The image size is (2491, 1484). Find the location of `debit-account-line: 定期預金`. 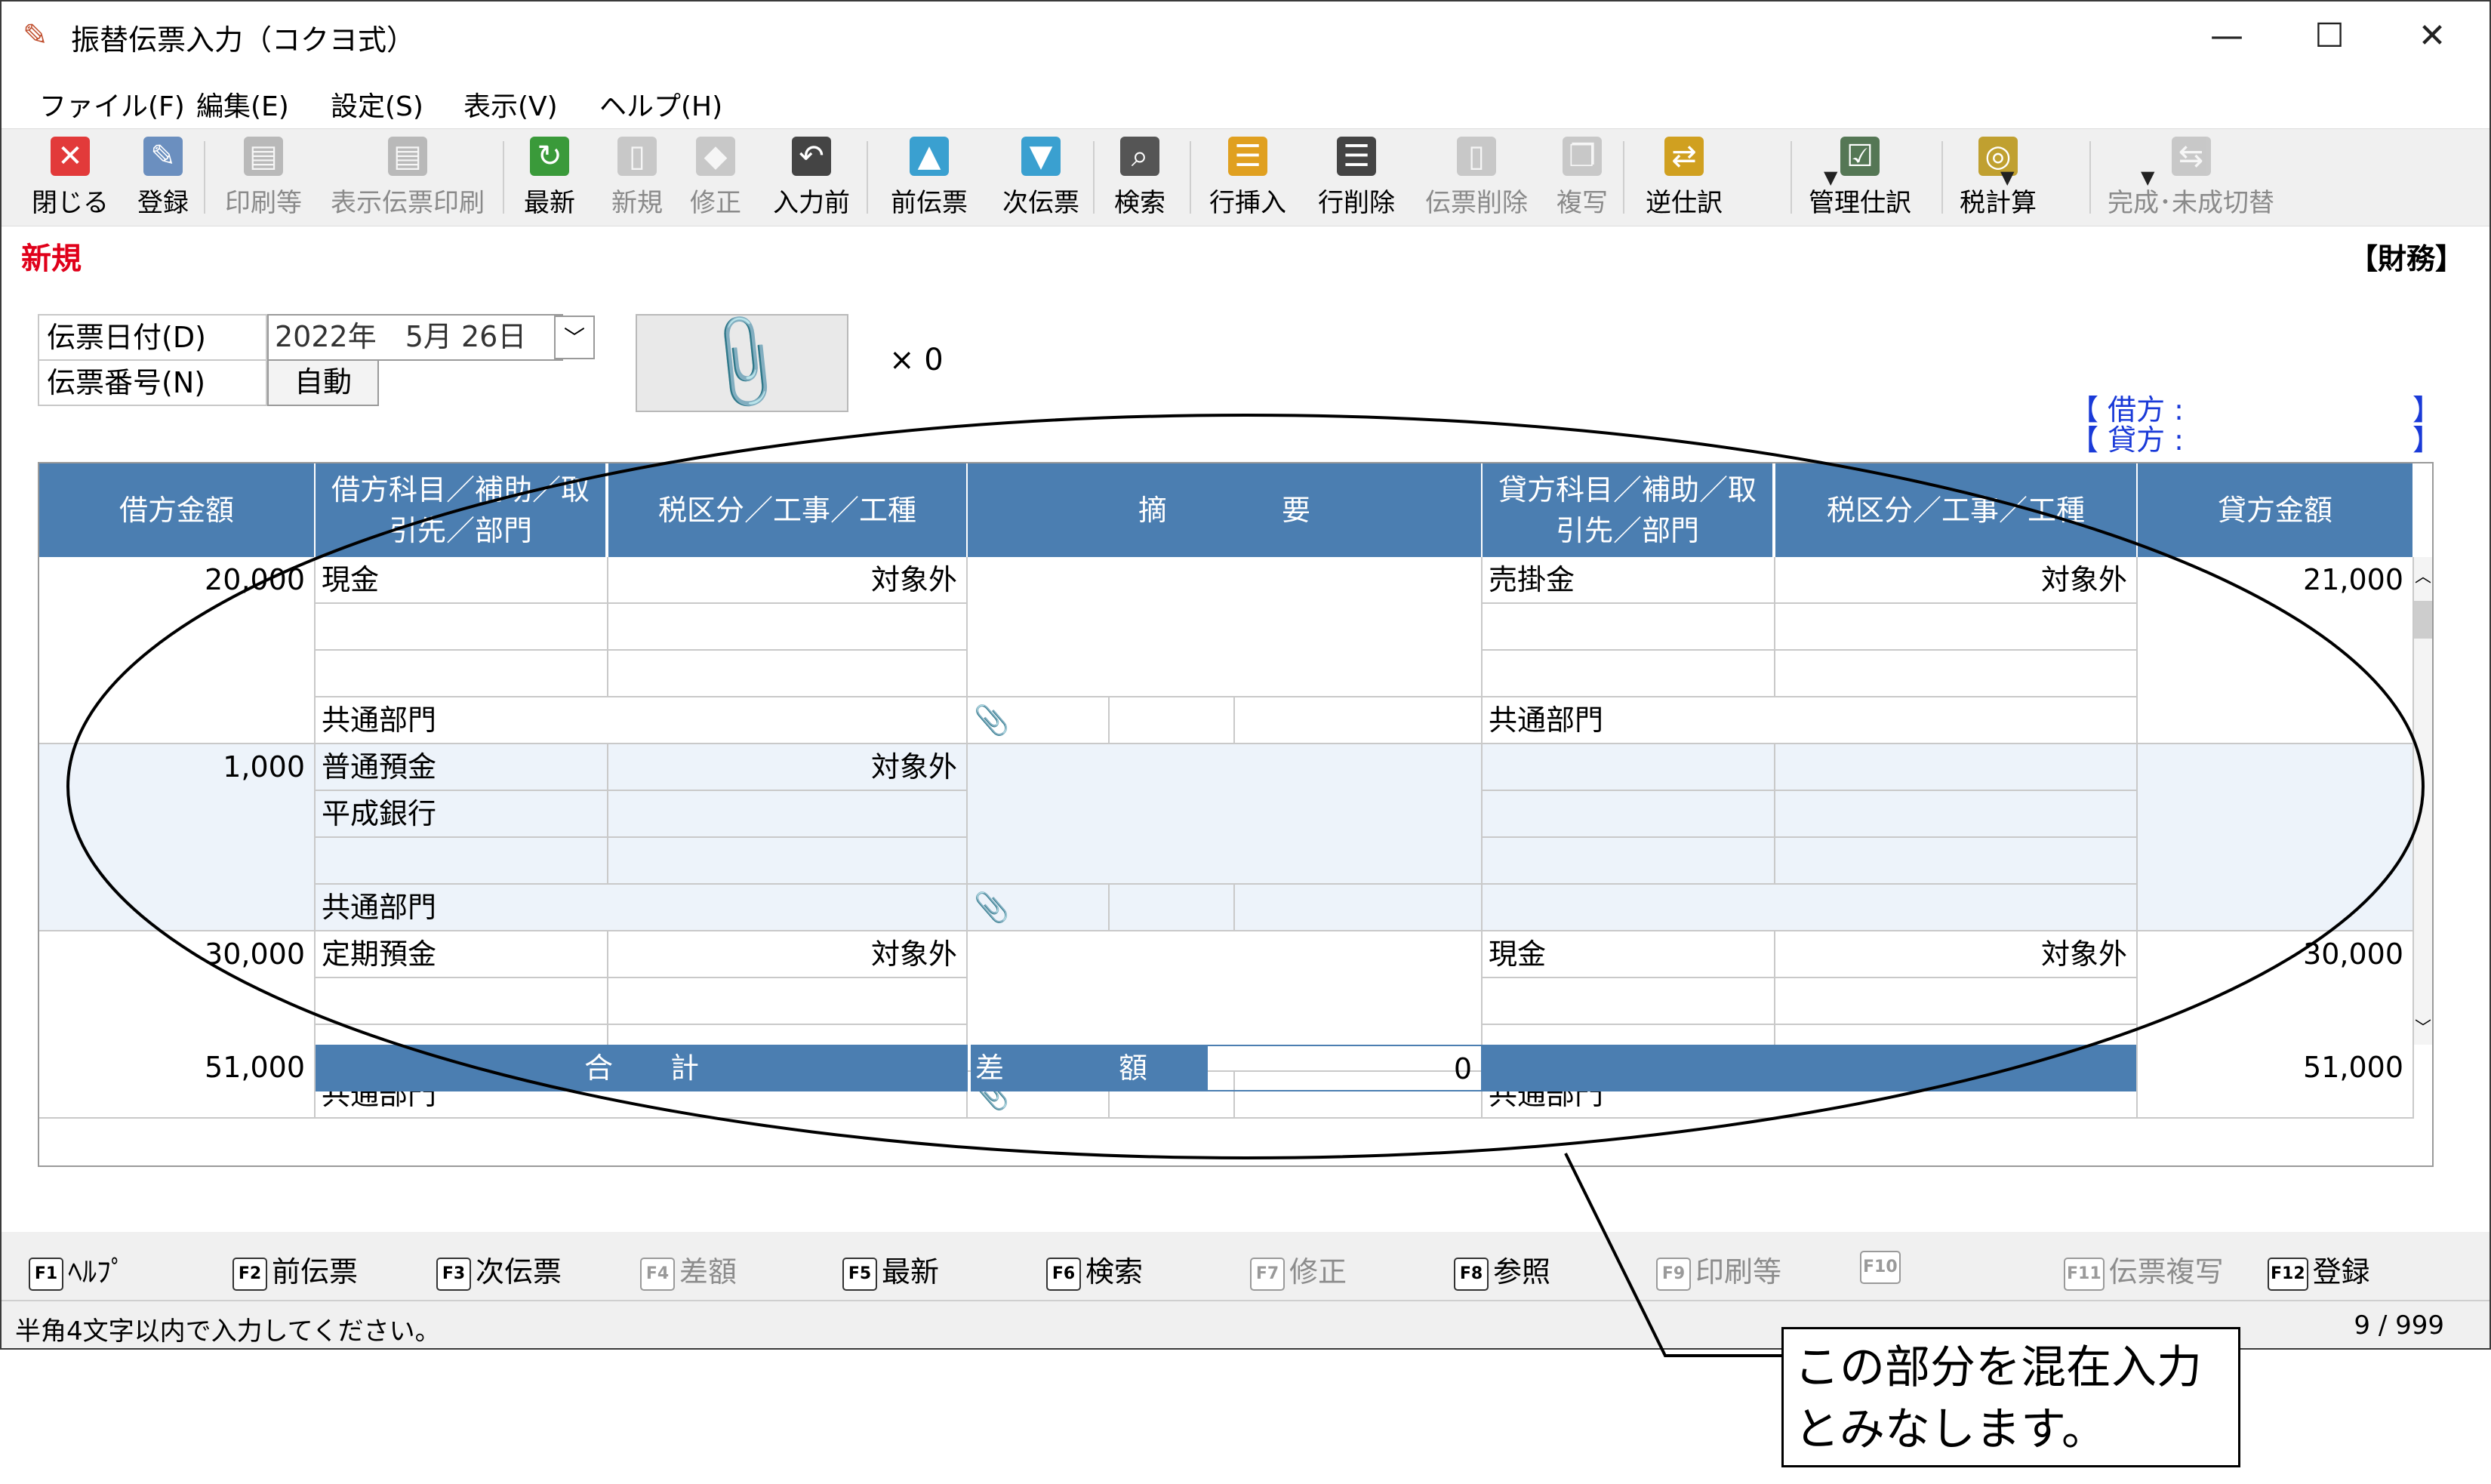

debit-account-line: 定期預金 is located at coordinates (462, 954).